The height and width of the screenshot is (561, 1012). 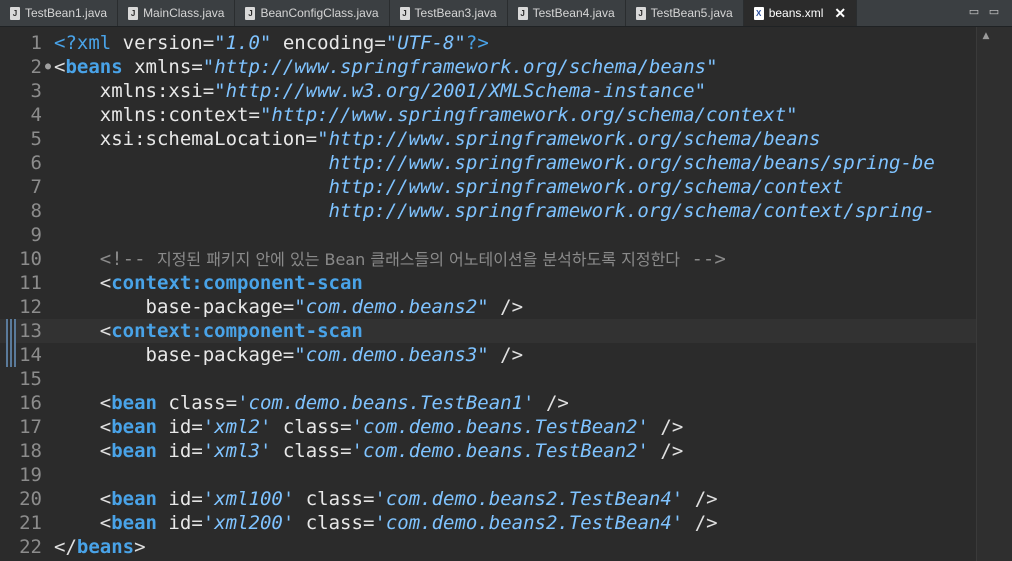 I want to click on fold-toggle-icon: ●, so click(x=48, y=67).